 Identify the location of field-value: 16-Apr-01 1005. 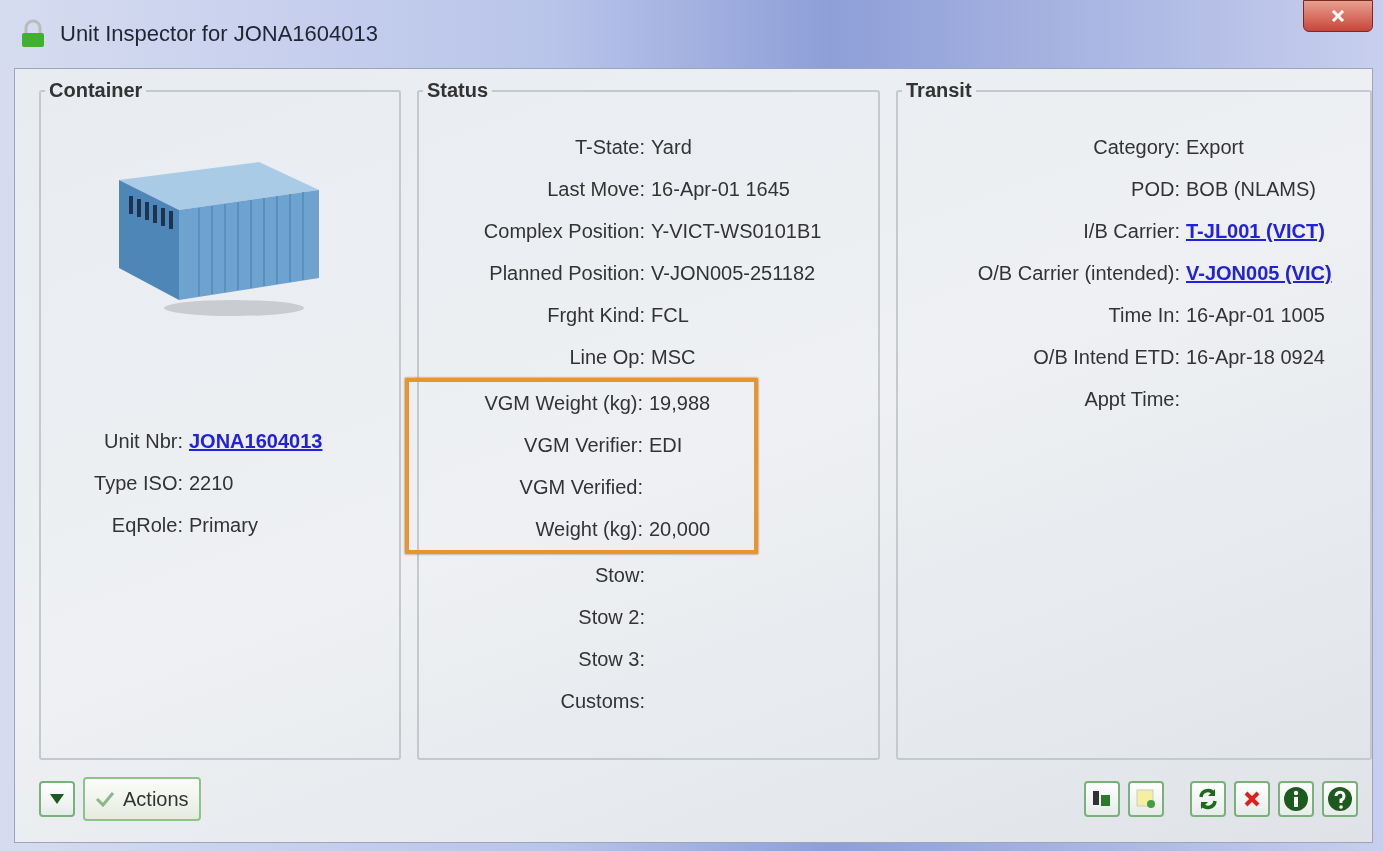
(1255, 315).